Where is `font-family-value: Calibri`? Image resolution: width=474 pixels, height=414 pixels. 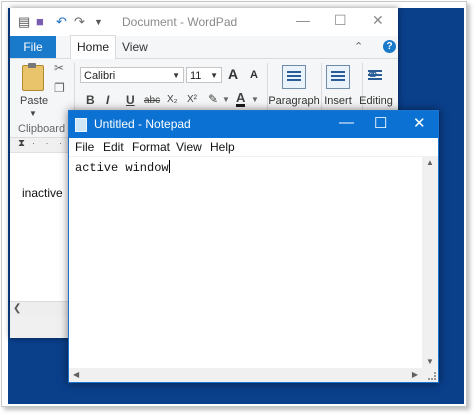 font-family-value: Calibri is located at coordinates (100, 76).